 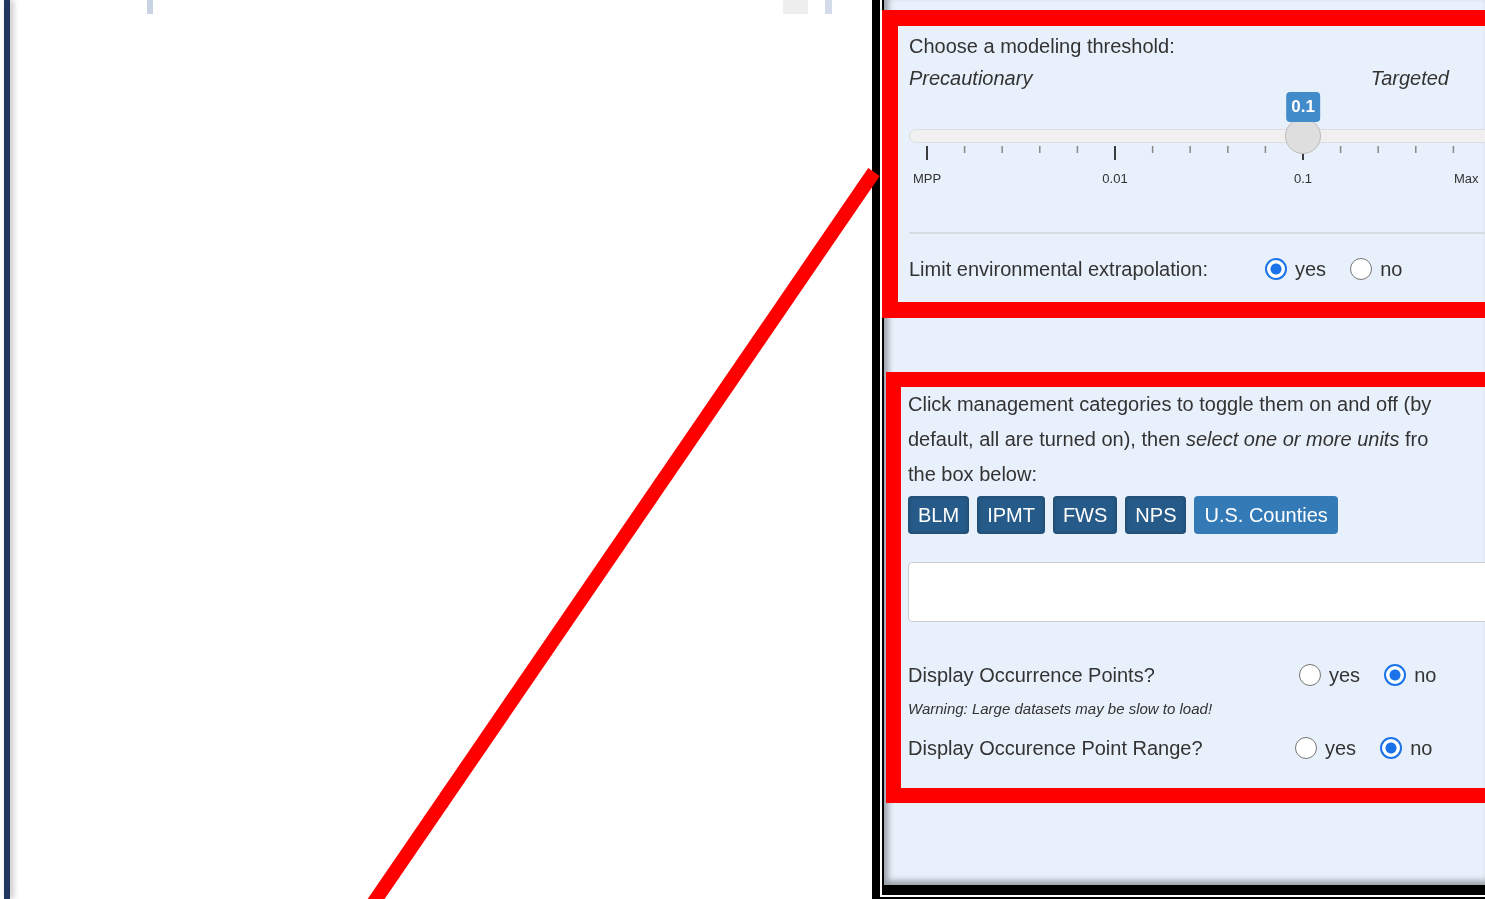 I want to click on slider-track, so click(x=1197, y=136).